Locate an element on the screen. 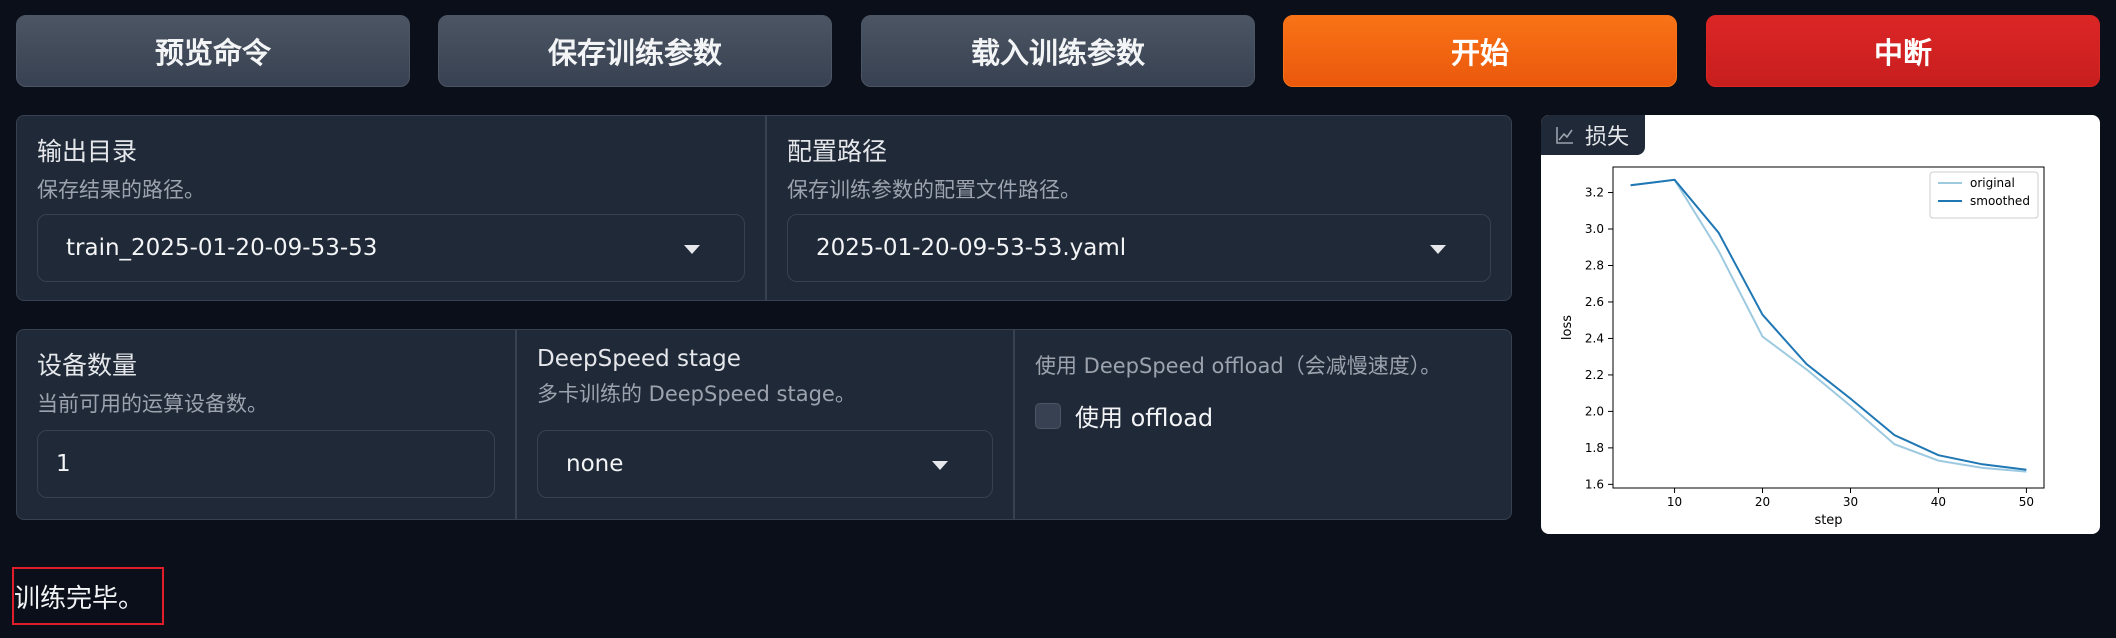  y-tick-label: 2.0 is located at coordinates (1594, 411).